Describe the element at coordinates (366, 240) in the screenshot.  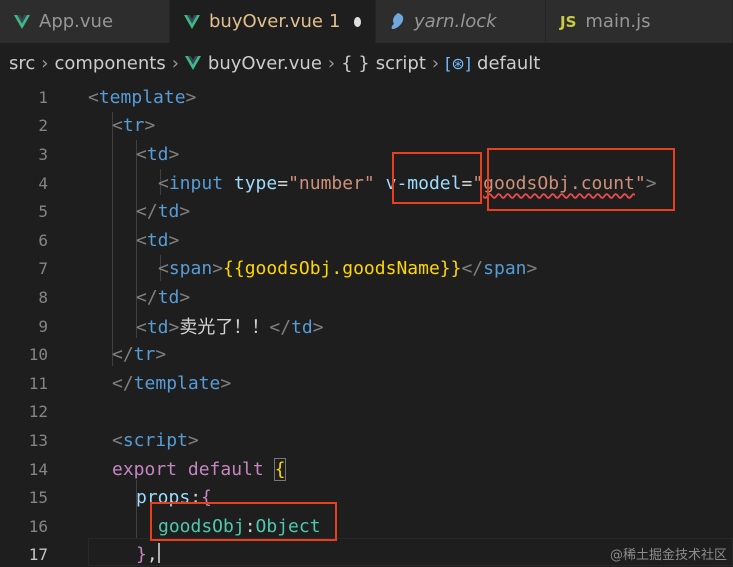
I see `code-line: 6 <td>` at that location.